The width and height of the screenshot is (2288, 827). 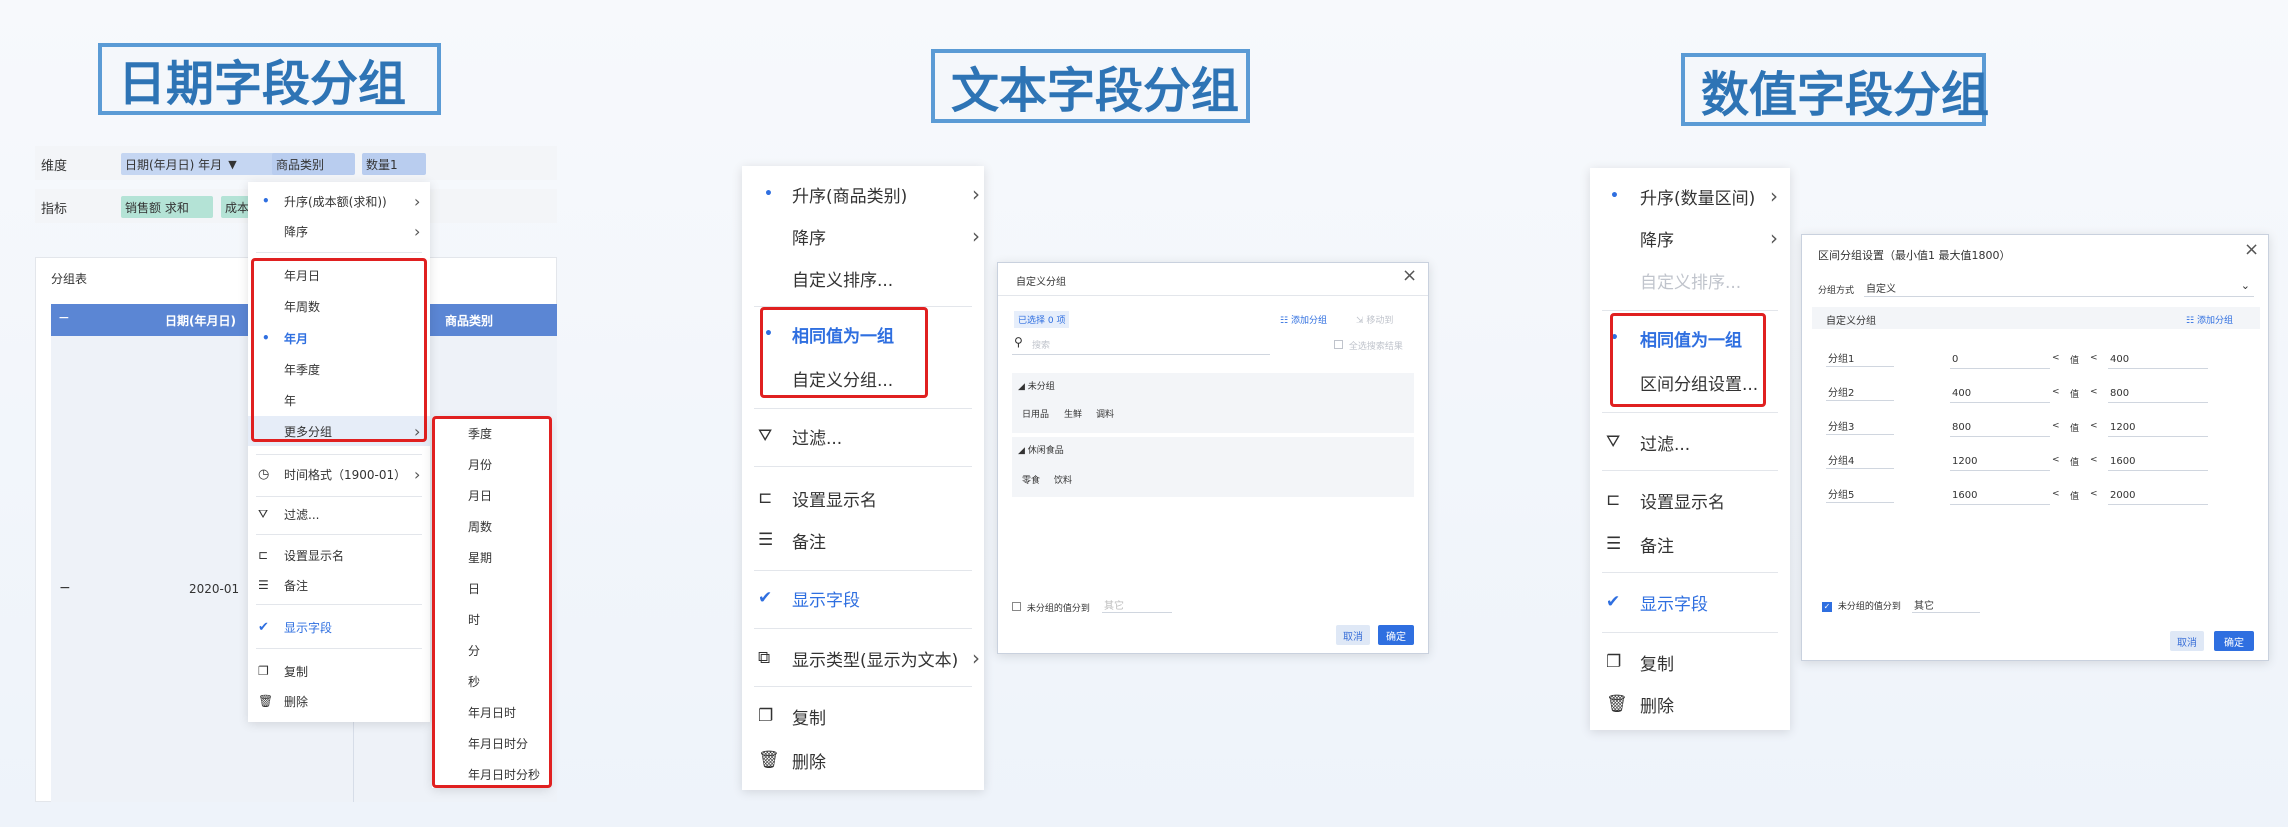 What do you see at coordinates (339, 201) in the screenshot?
I see `menu-sort-asc: • 升序(成本额(求和)) ›` at bounding box center [339, 201].